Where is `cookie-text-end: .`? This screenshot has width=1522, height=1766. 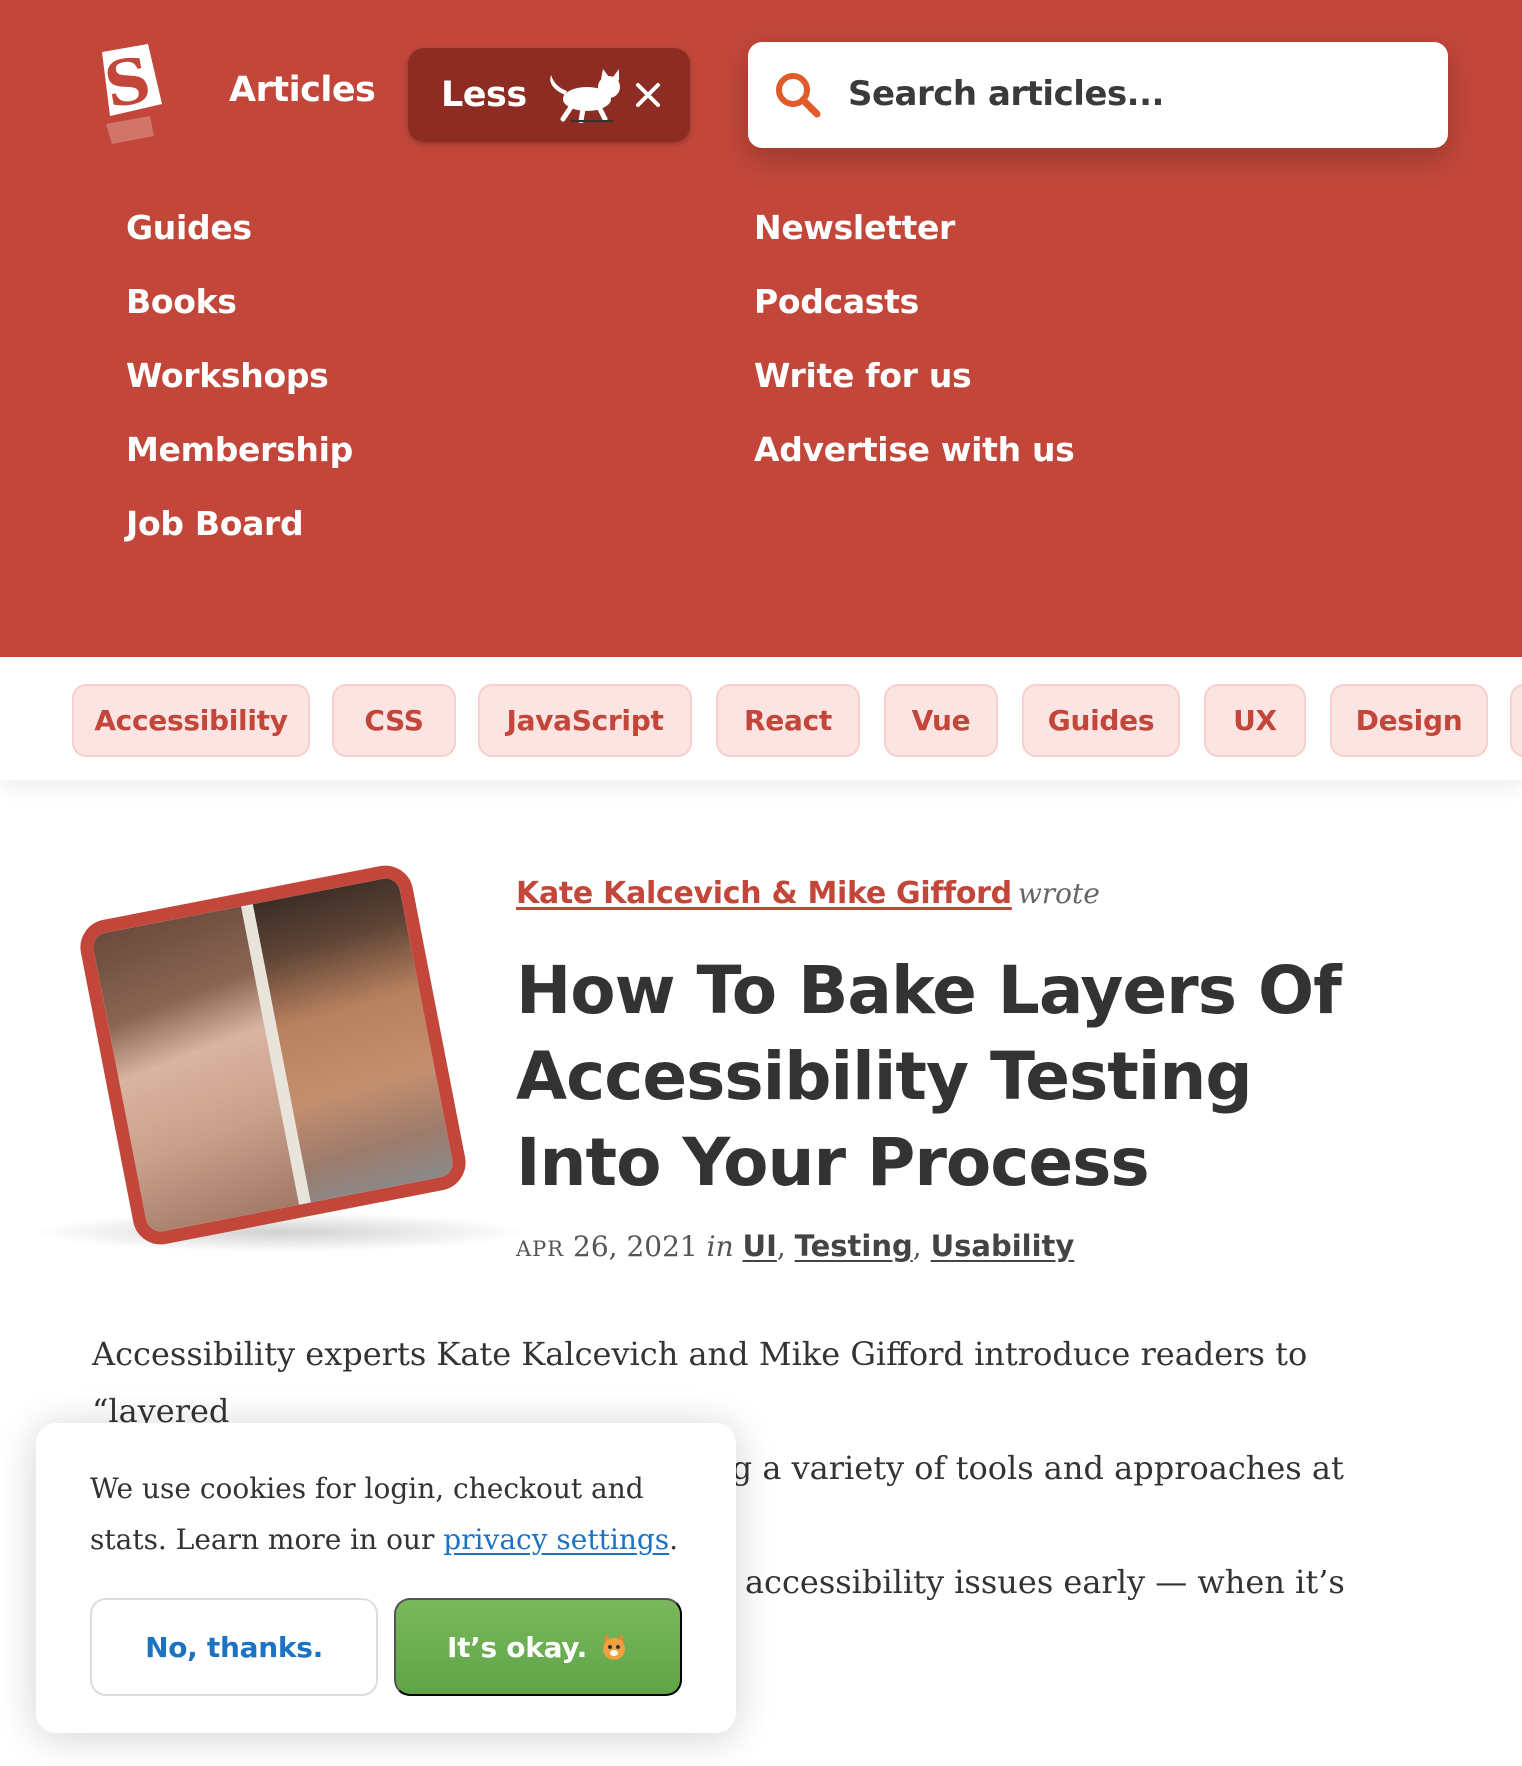
cookie-text-end: . is located at coordinates (674, 1539).